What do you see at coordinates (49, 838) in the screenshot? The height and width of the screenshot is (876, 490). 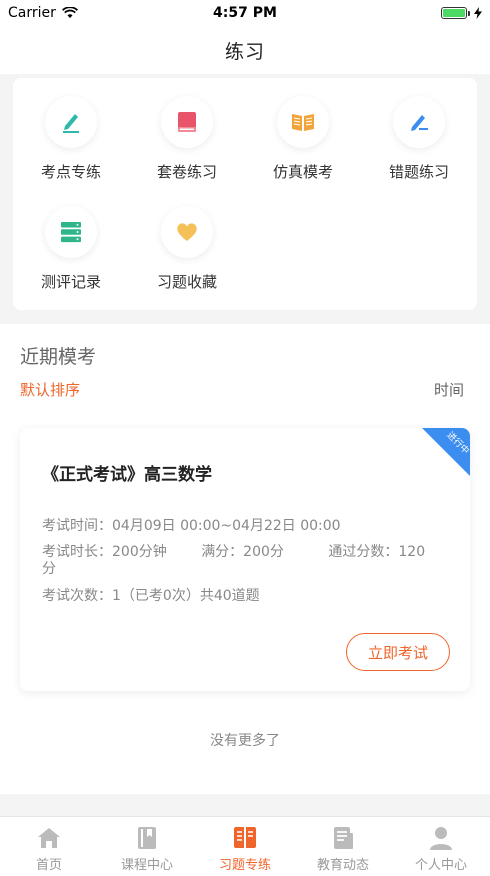 I see `home-icon` at bounding box center [49, 838].